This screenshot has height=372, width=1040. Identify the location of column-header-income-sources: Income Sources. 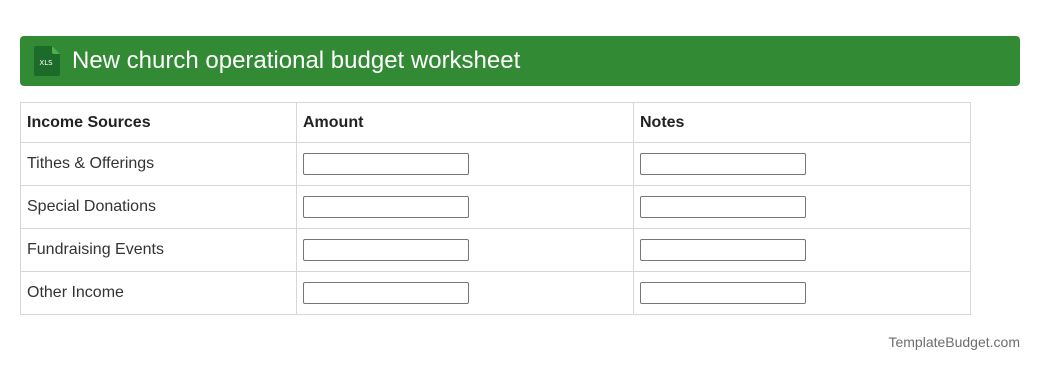
(158, 122).